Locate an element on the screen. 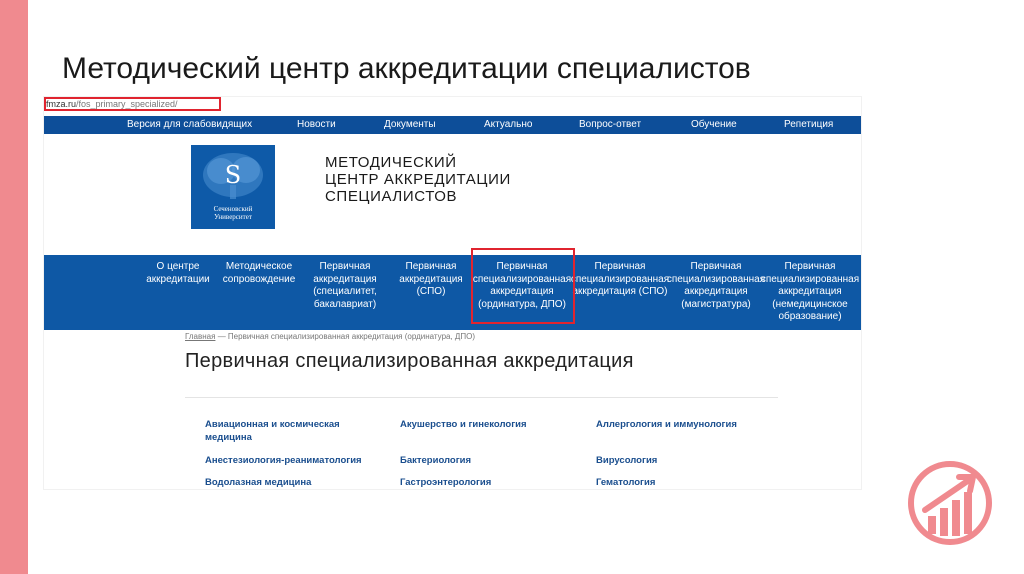  mainnav-primary-spo: Первичная аккредитация (СПО) is located at coordinates (431, 280).